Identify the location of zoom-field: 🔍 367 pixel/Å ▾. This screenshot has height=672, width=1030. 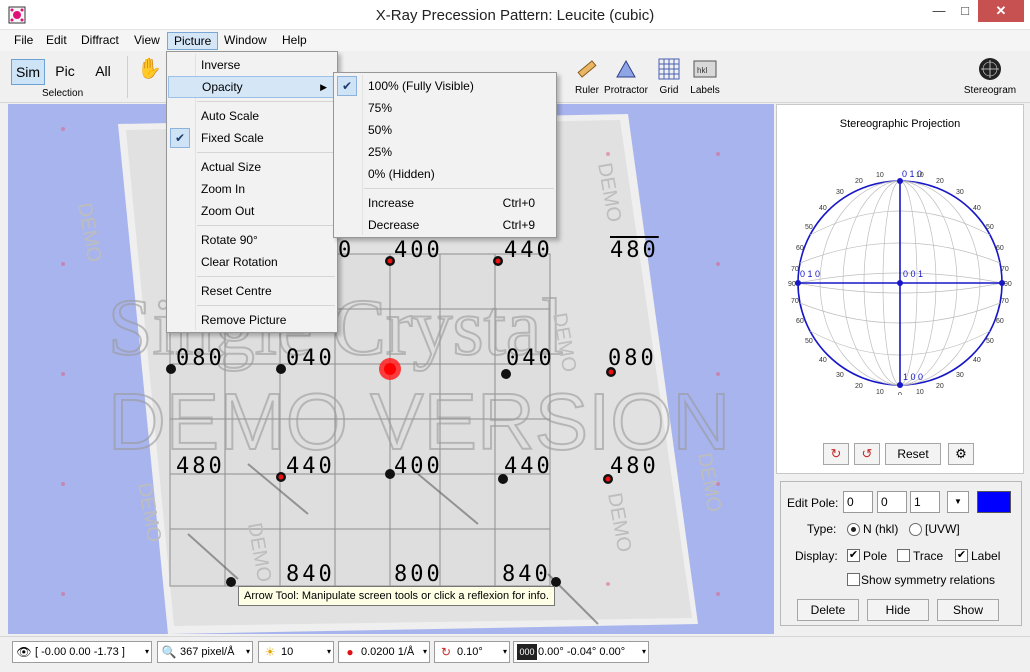
(205, 652).